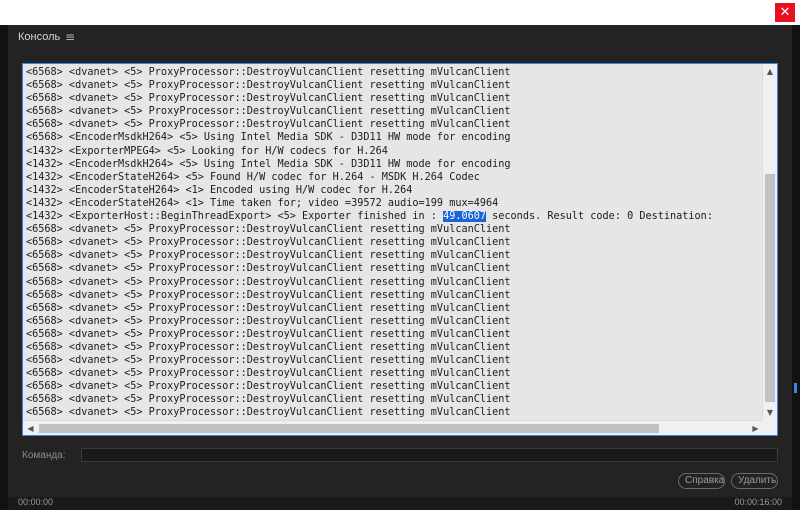 Image resolution: width=800 pixels, height=510 pixels. Describe the element at coordinates (758, 502) in the screenshot. I see `timecode-right: 00:00:16:00` at that location.